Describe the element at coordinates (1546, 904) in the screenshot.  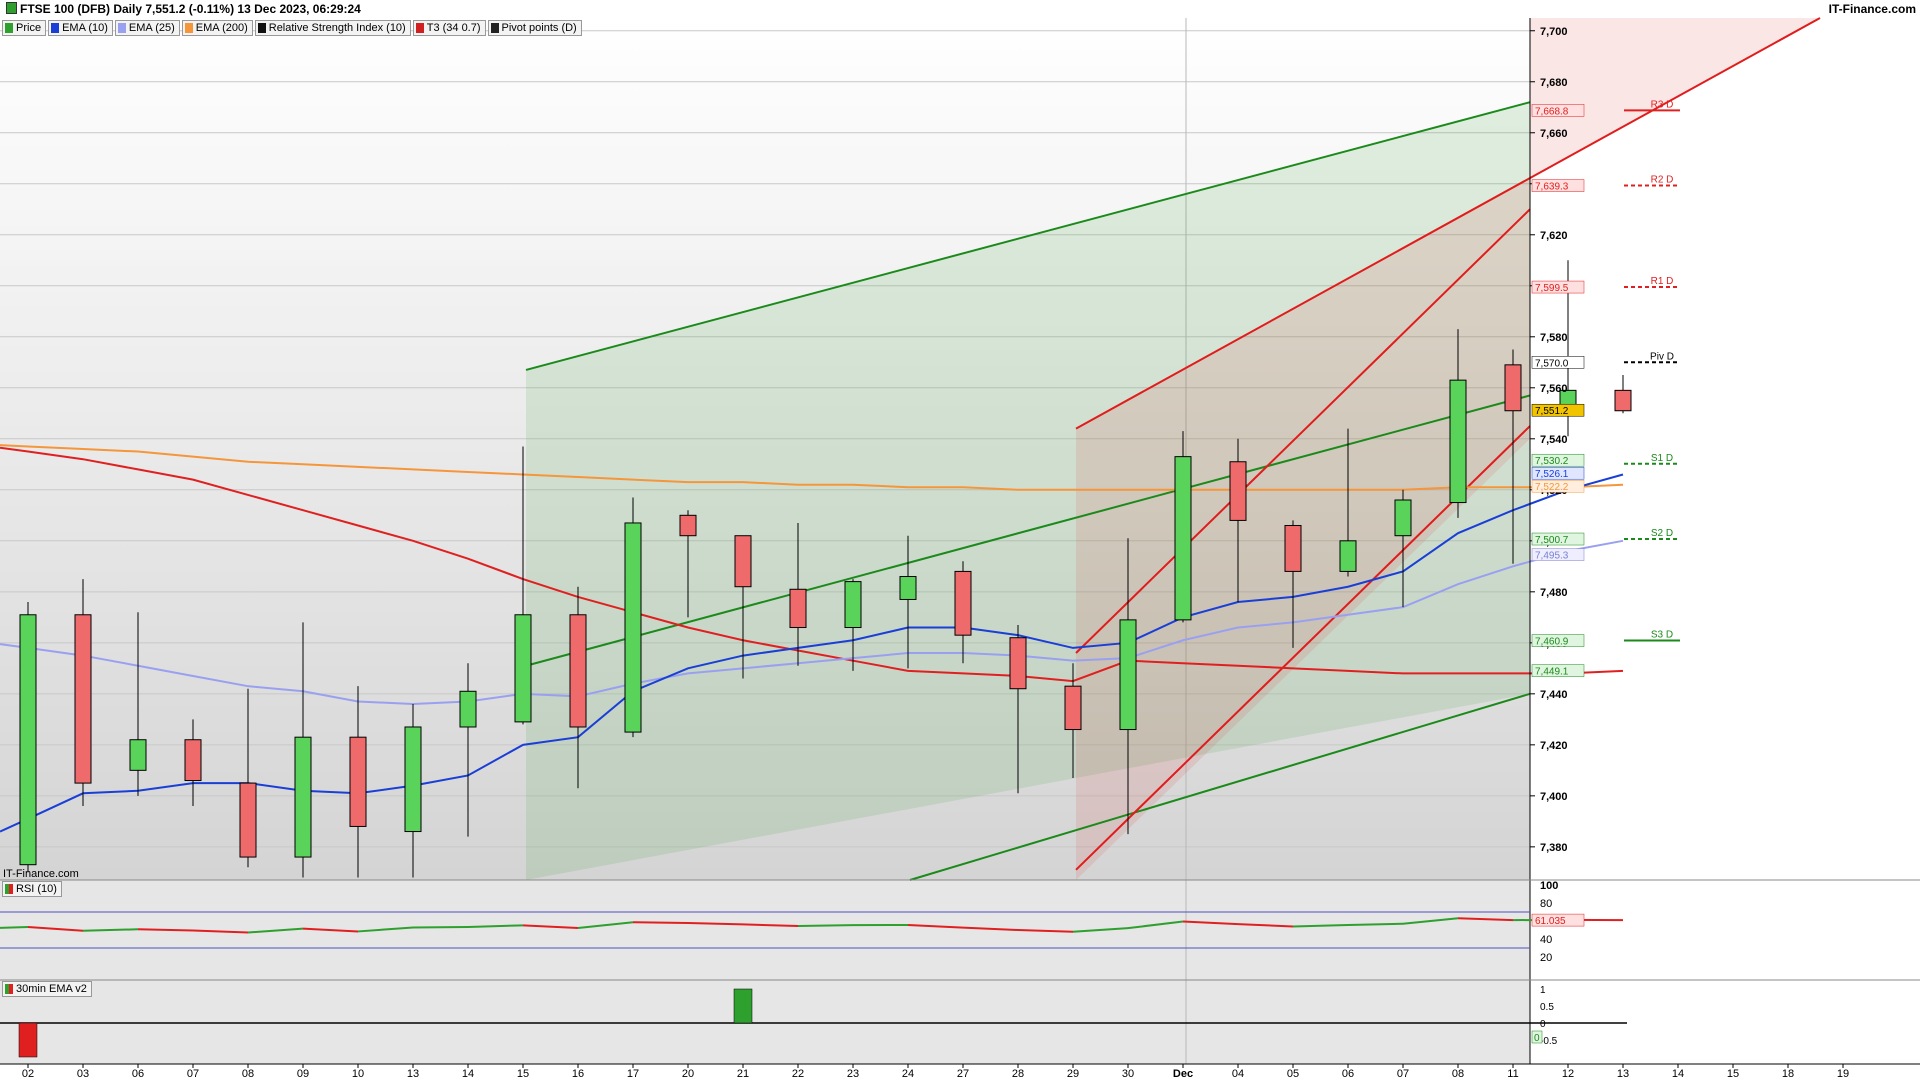
I see `rsi-tick-label: 80` at that location.